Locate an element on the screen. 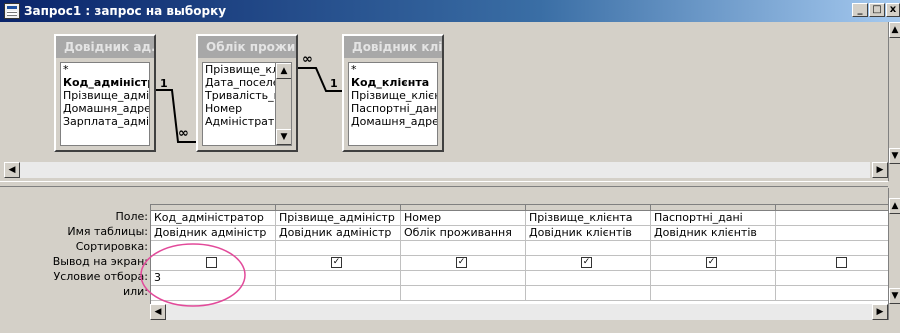 The width and height of the screenshot is (900, 333). field-cell: Номер is located at coordinates (463, 218).